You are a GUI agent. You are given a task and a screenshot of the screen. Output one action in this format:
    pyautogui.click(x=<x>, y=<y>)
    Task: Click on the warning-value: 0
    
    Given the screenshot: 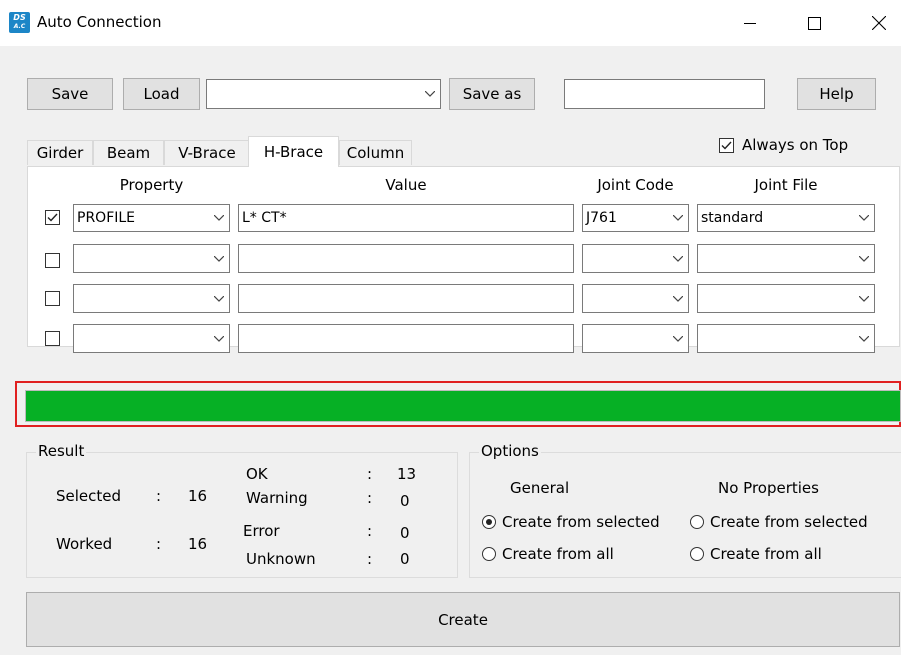 What is the action you would take?
    pyautogui.click(x=405, y=501)
    